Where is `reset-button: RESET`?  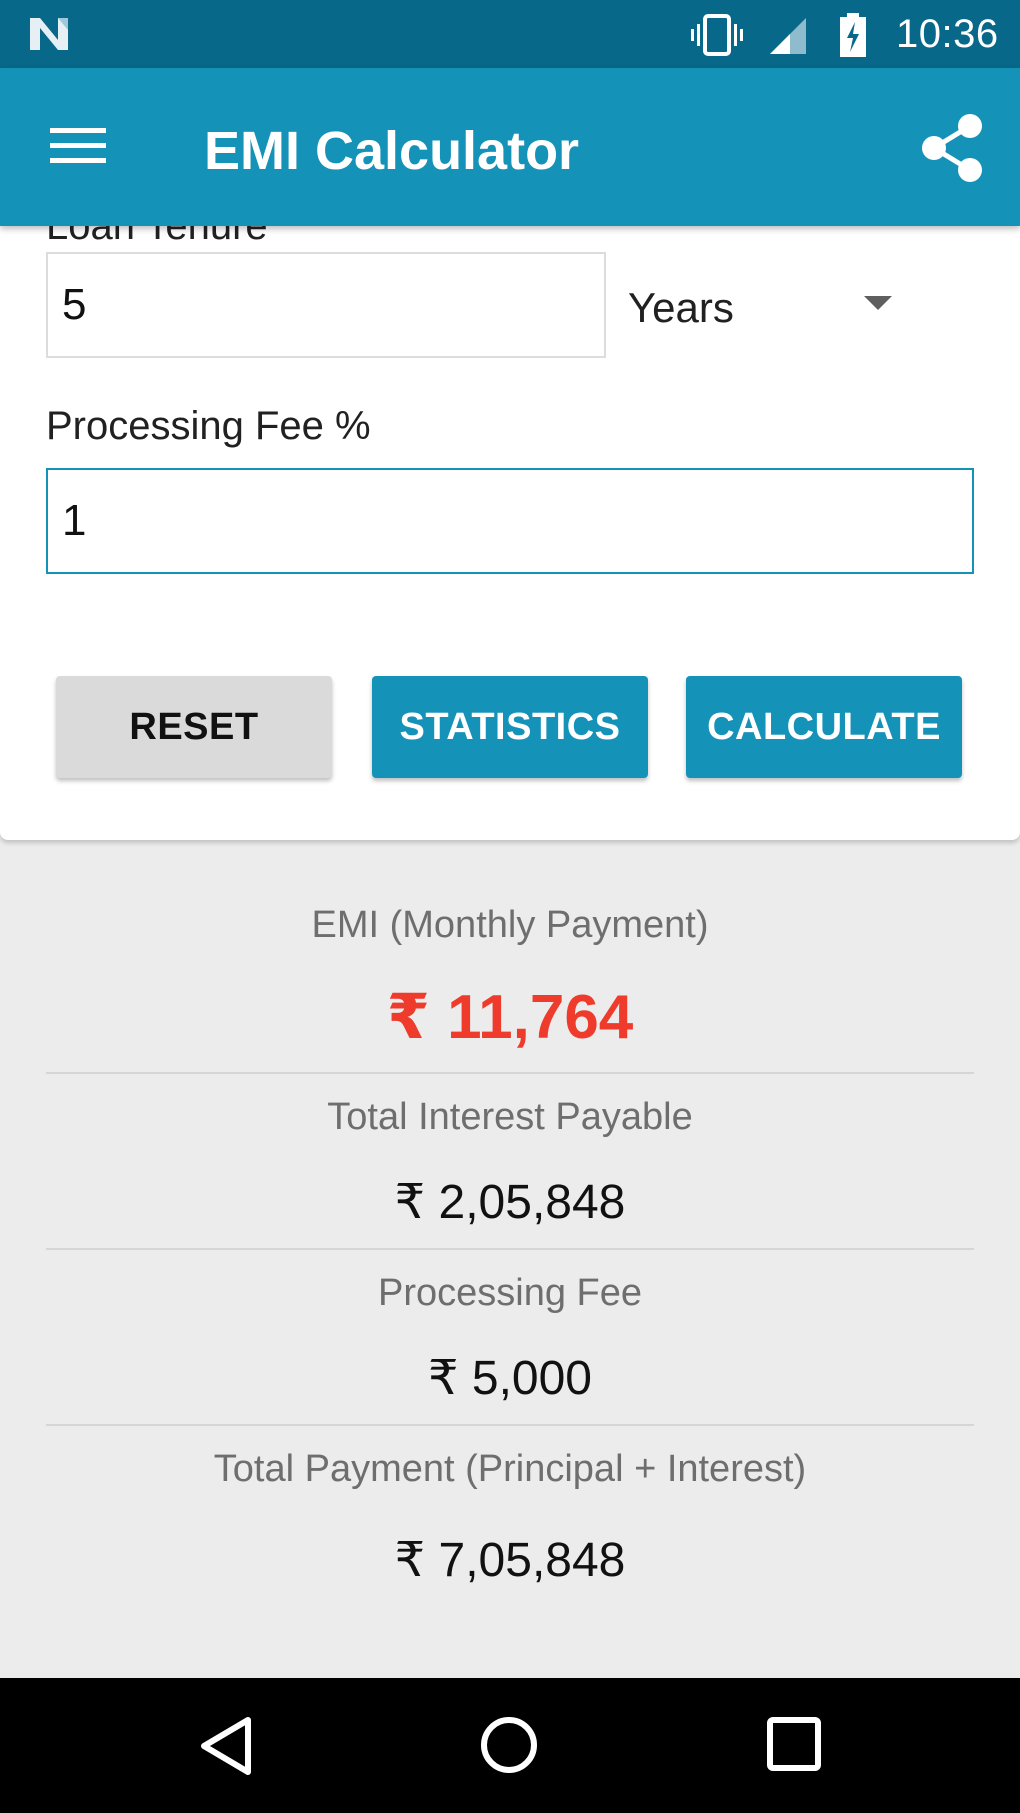 reset-button: RESET is located at coordinates (194, 727).